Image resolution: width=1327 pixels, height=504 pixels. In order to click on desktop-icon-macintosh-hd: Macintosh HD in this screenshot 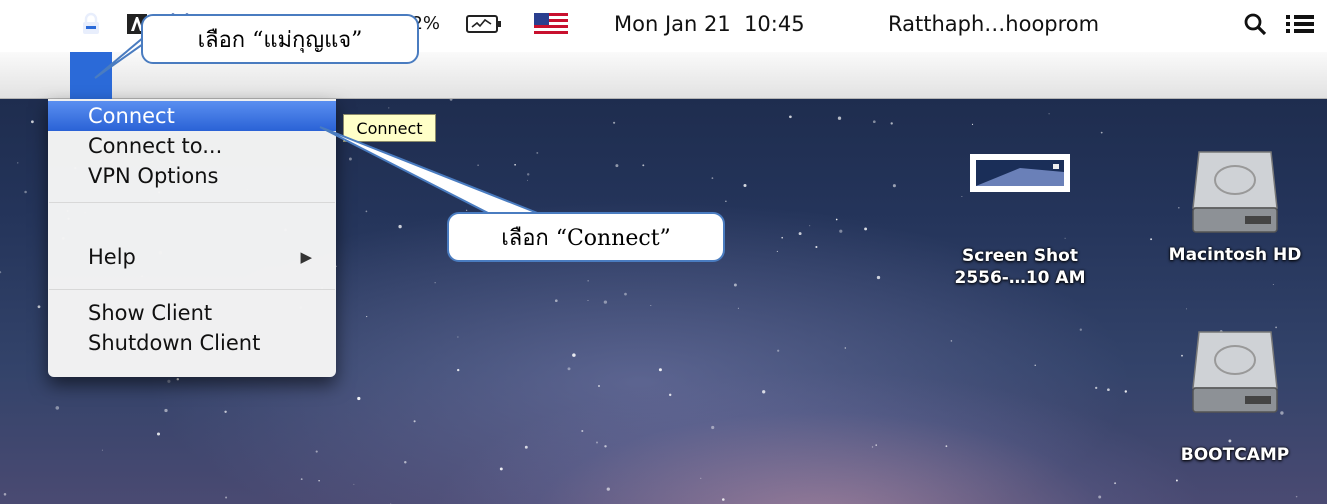, I will do `click(1235, 207)`.